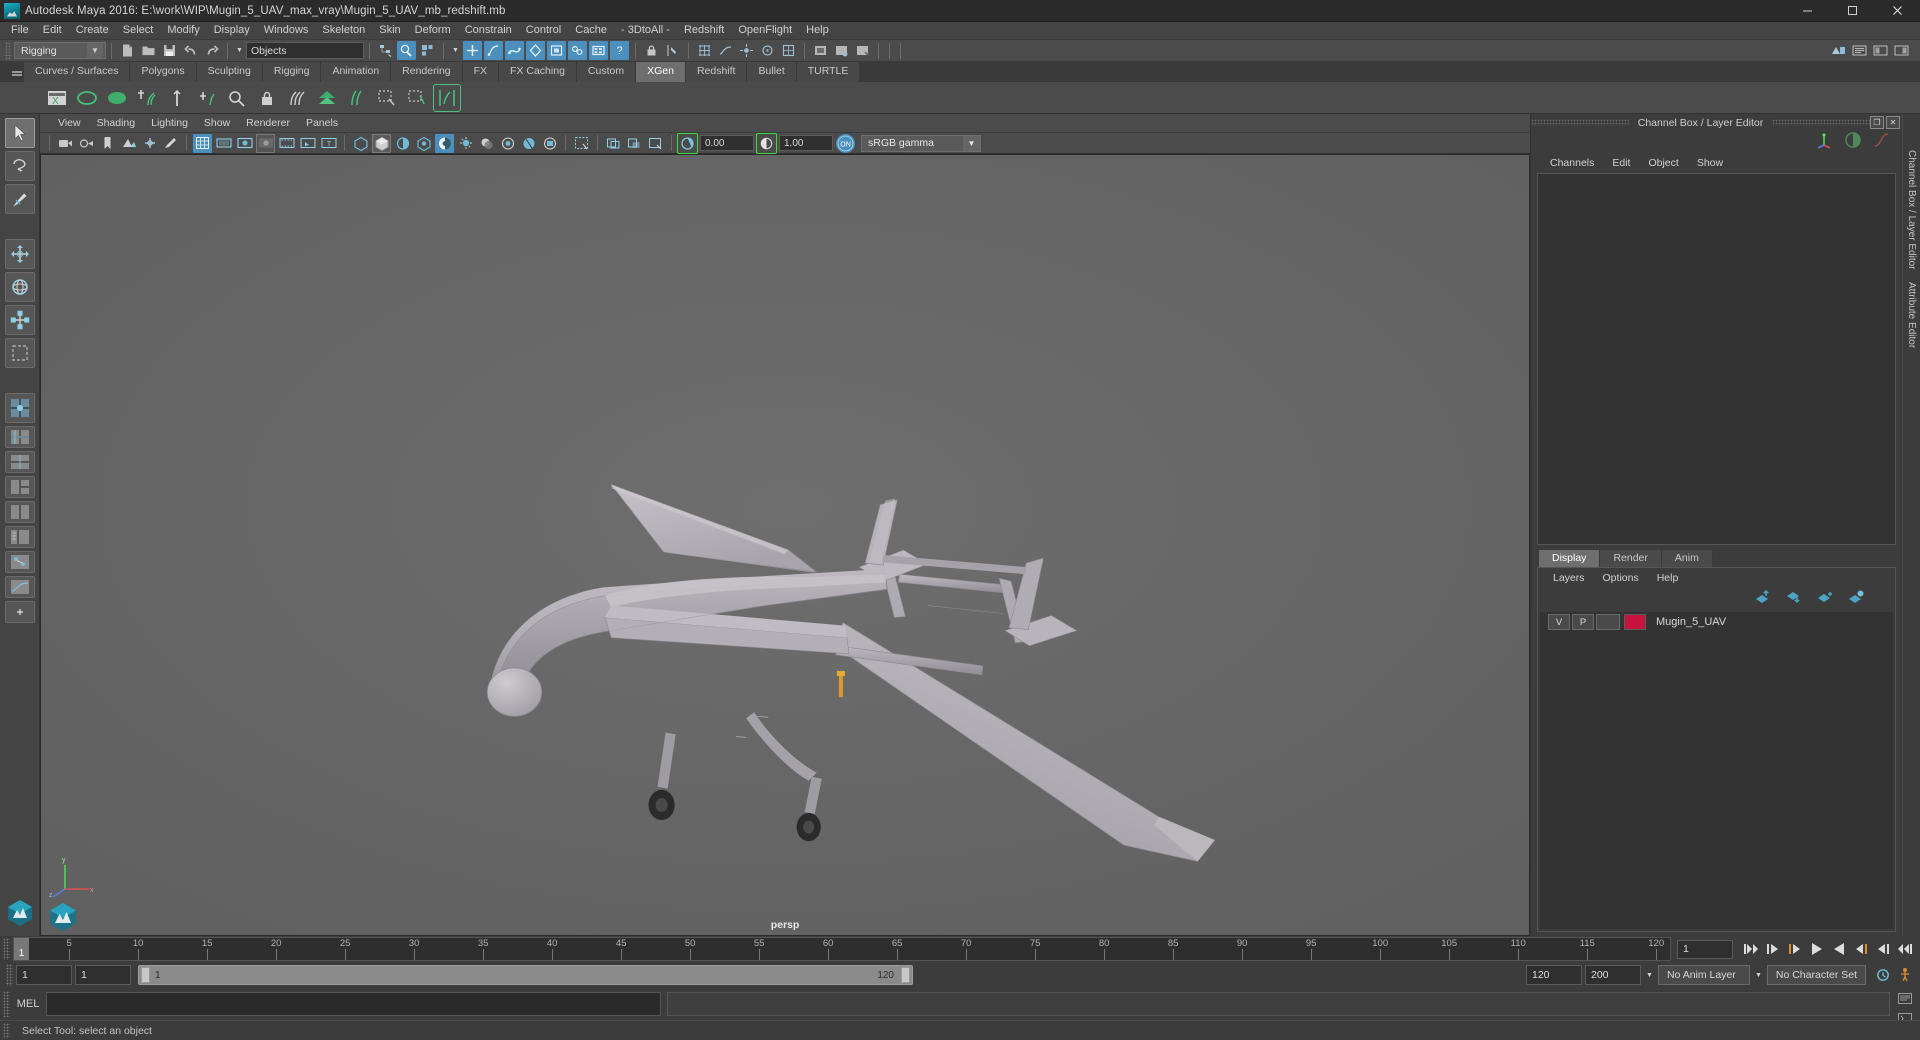 The image size is (1920, 1040). Describe the element at coordinates (1705, 949) in the screenshot. I see `current-frame-field` at that location.